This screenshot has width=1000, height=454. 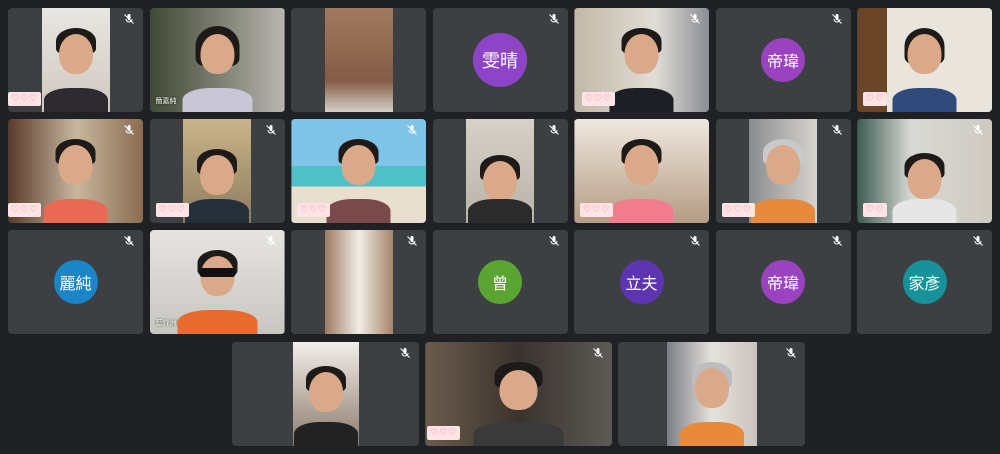 I want to click on avatar-initials: 家彥, so click(x=924, y=283).